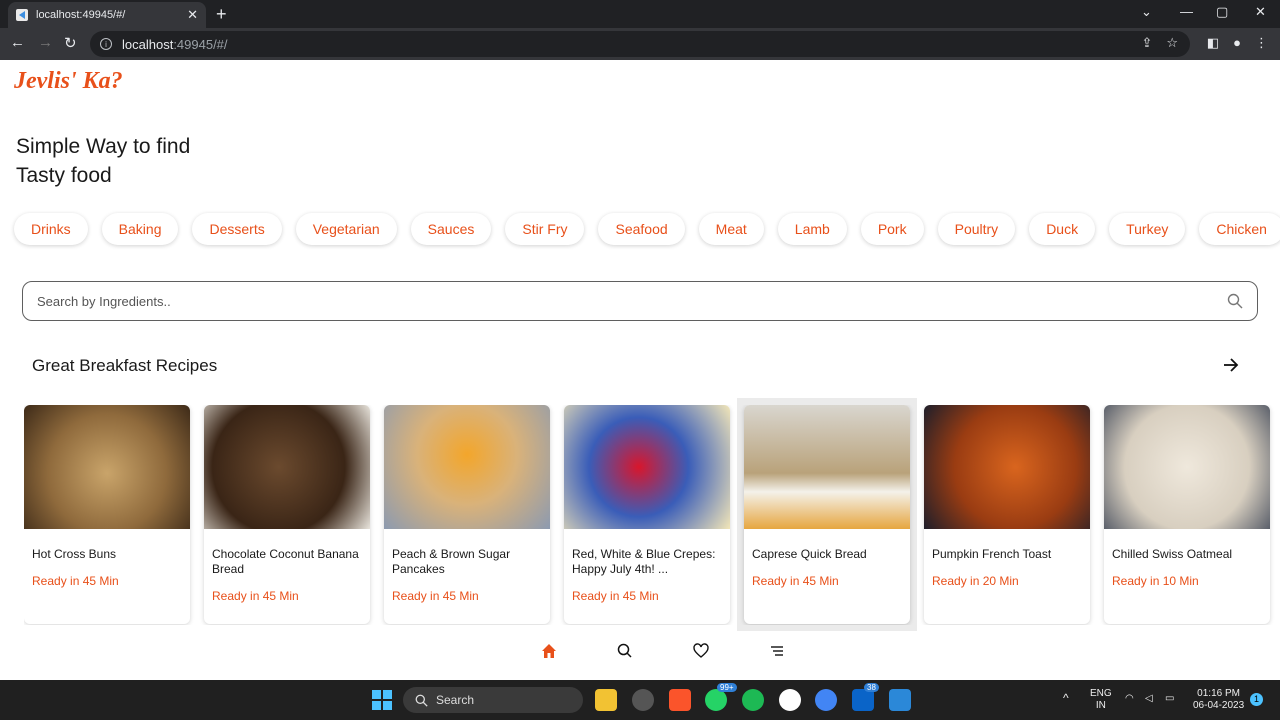 This screenshot has width=1280, height=720. I want to click on category-chip: Poultry, so click(976, 229).